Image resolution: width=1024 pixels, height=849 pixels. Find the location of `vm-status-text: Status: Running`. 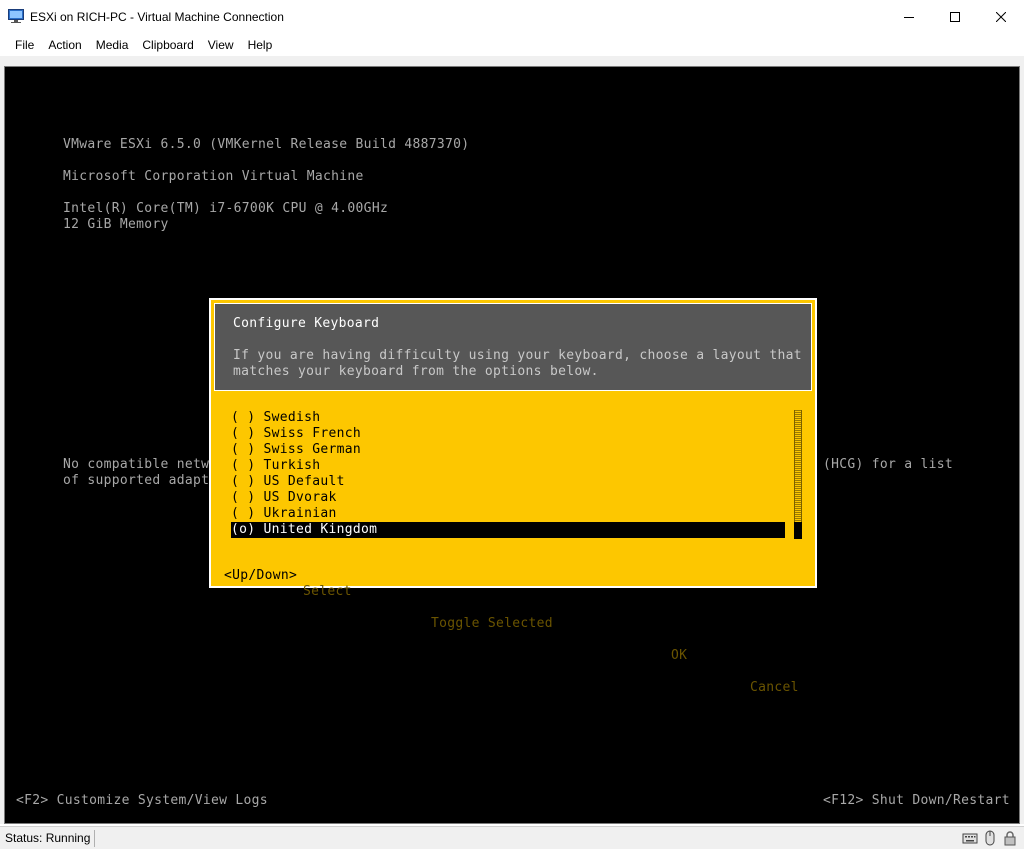

vm-status-text: Status: Running is located at coordinates (48, 838).